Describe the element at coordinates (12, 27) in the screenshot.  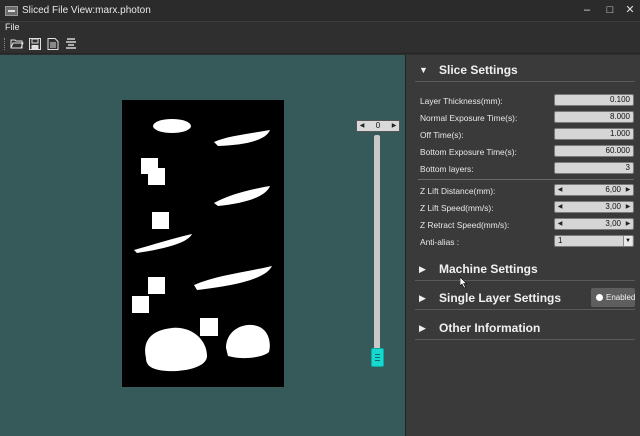
I see `menu-file: File` at that location.